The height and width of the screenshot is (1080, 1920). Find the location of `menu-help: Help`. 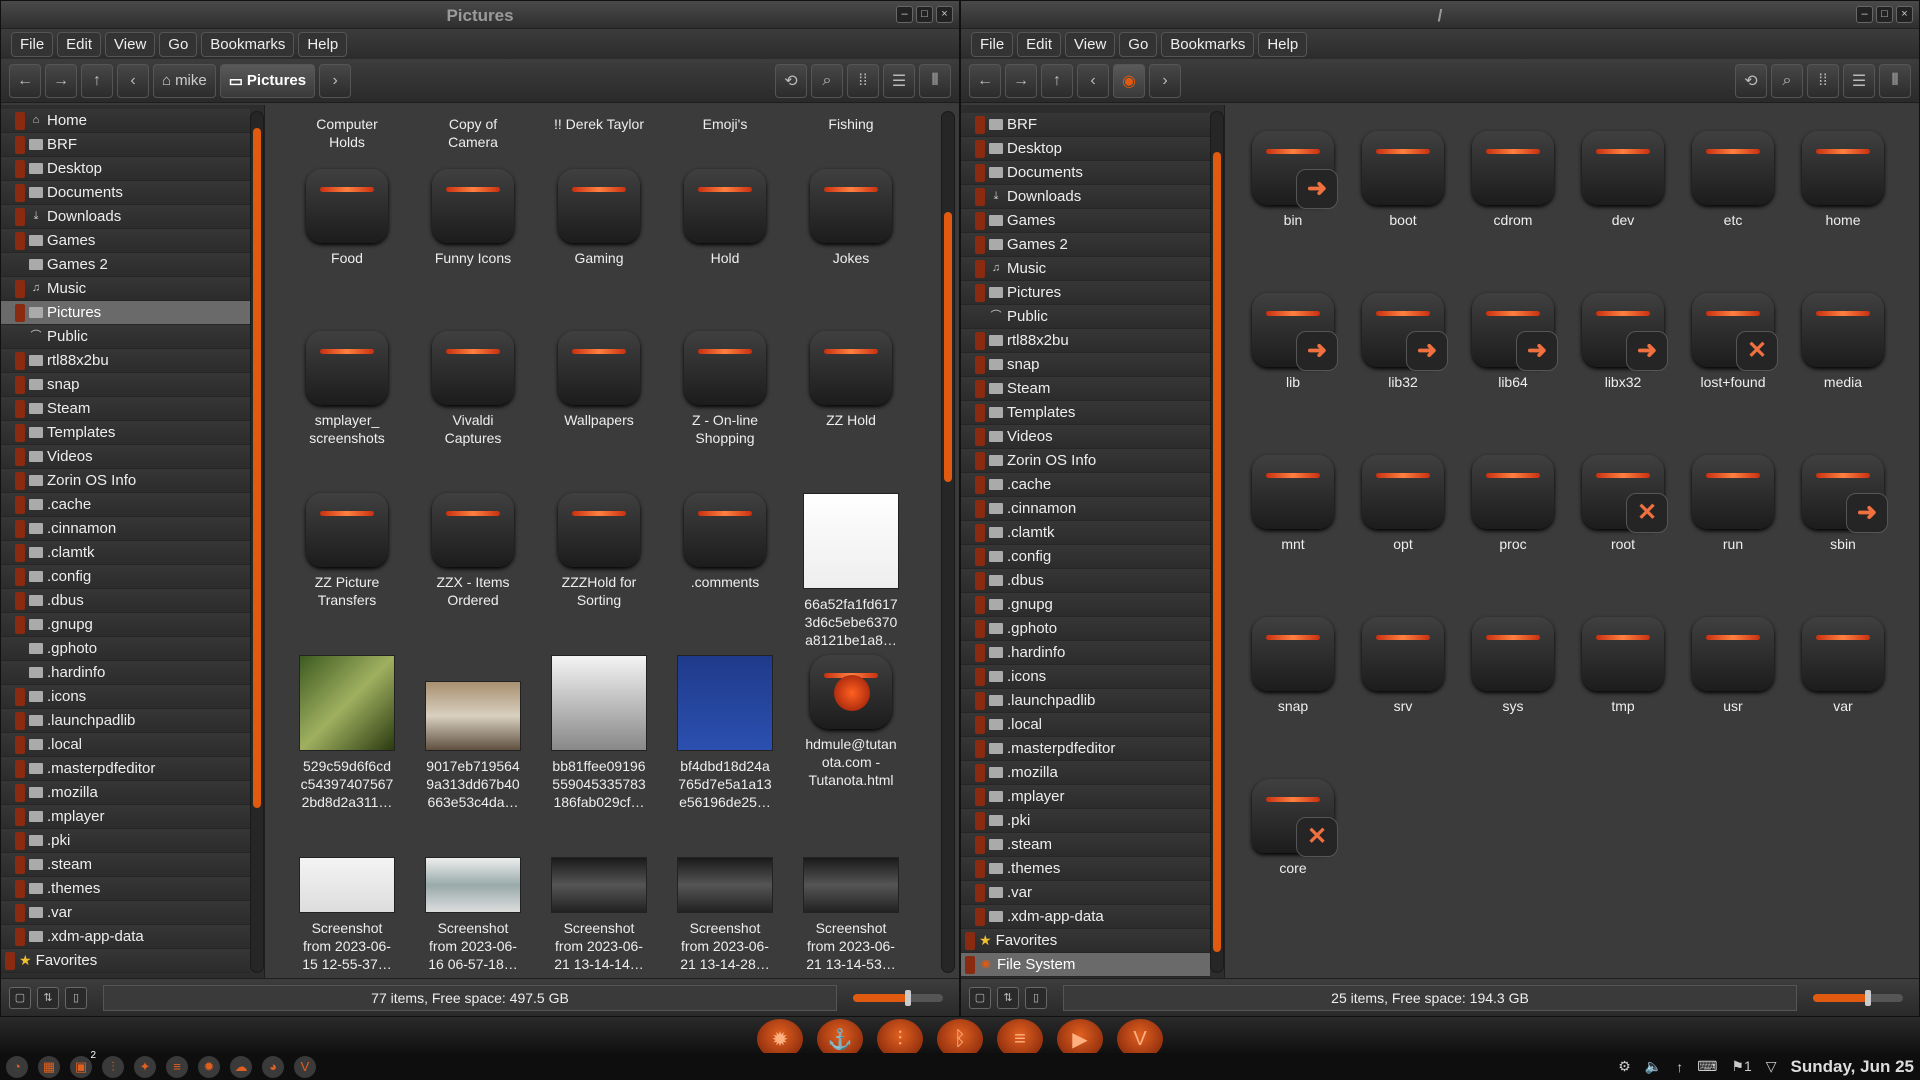

menu-help: Help is located at coordinates (323, 44).